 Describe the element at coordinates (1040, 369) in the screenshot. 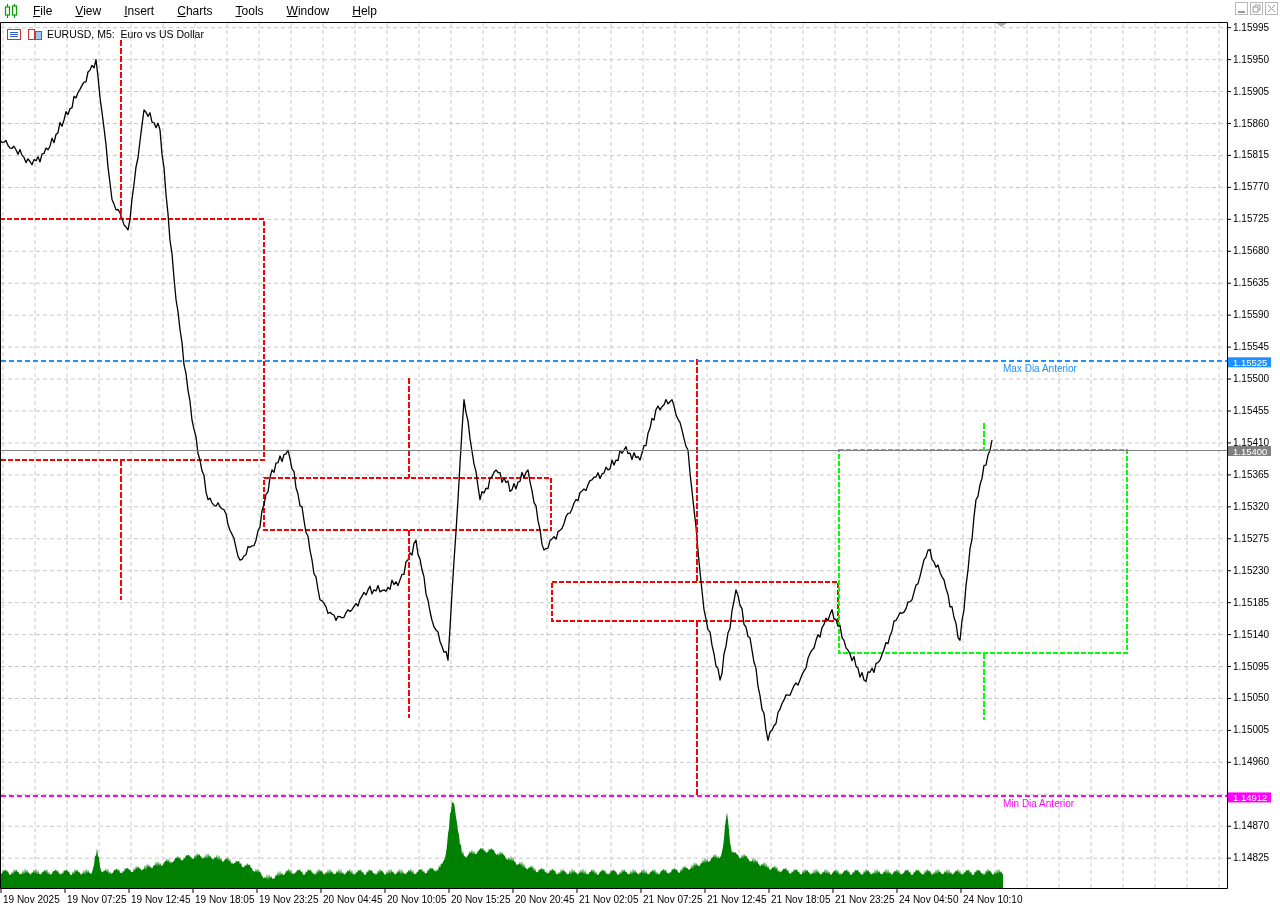

I see `level-label: Max Dia Anterior` at that location.